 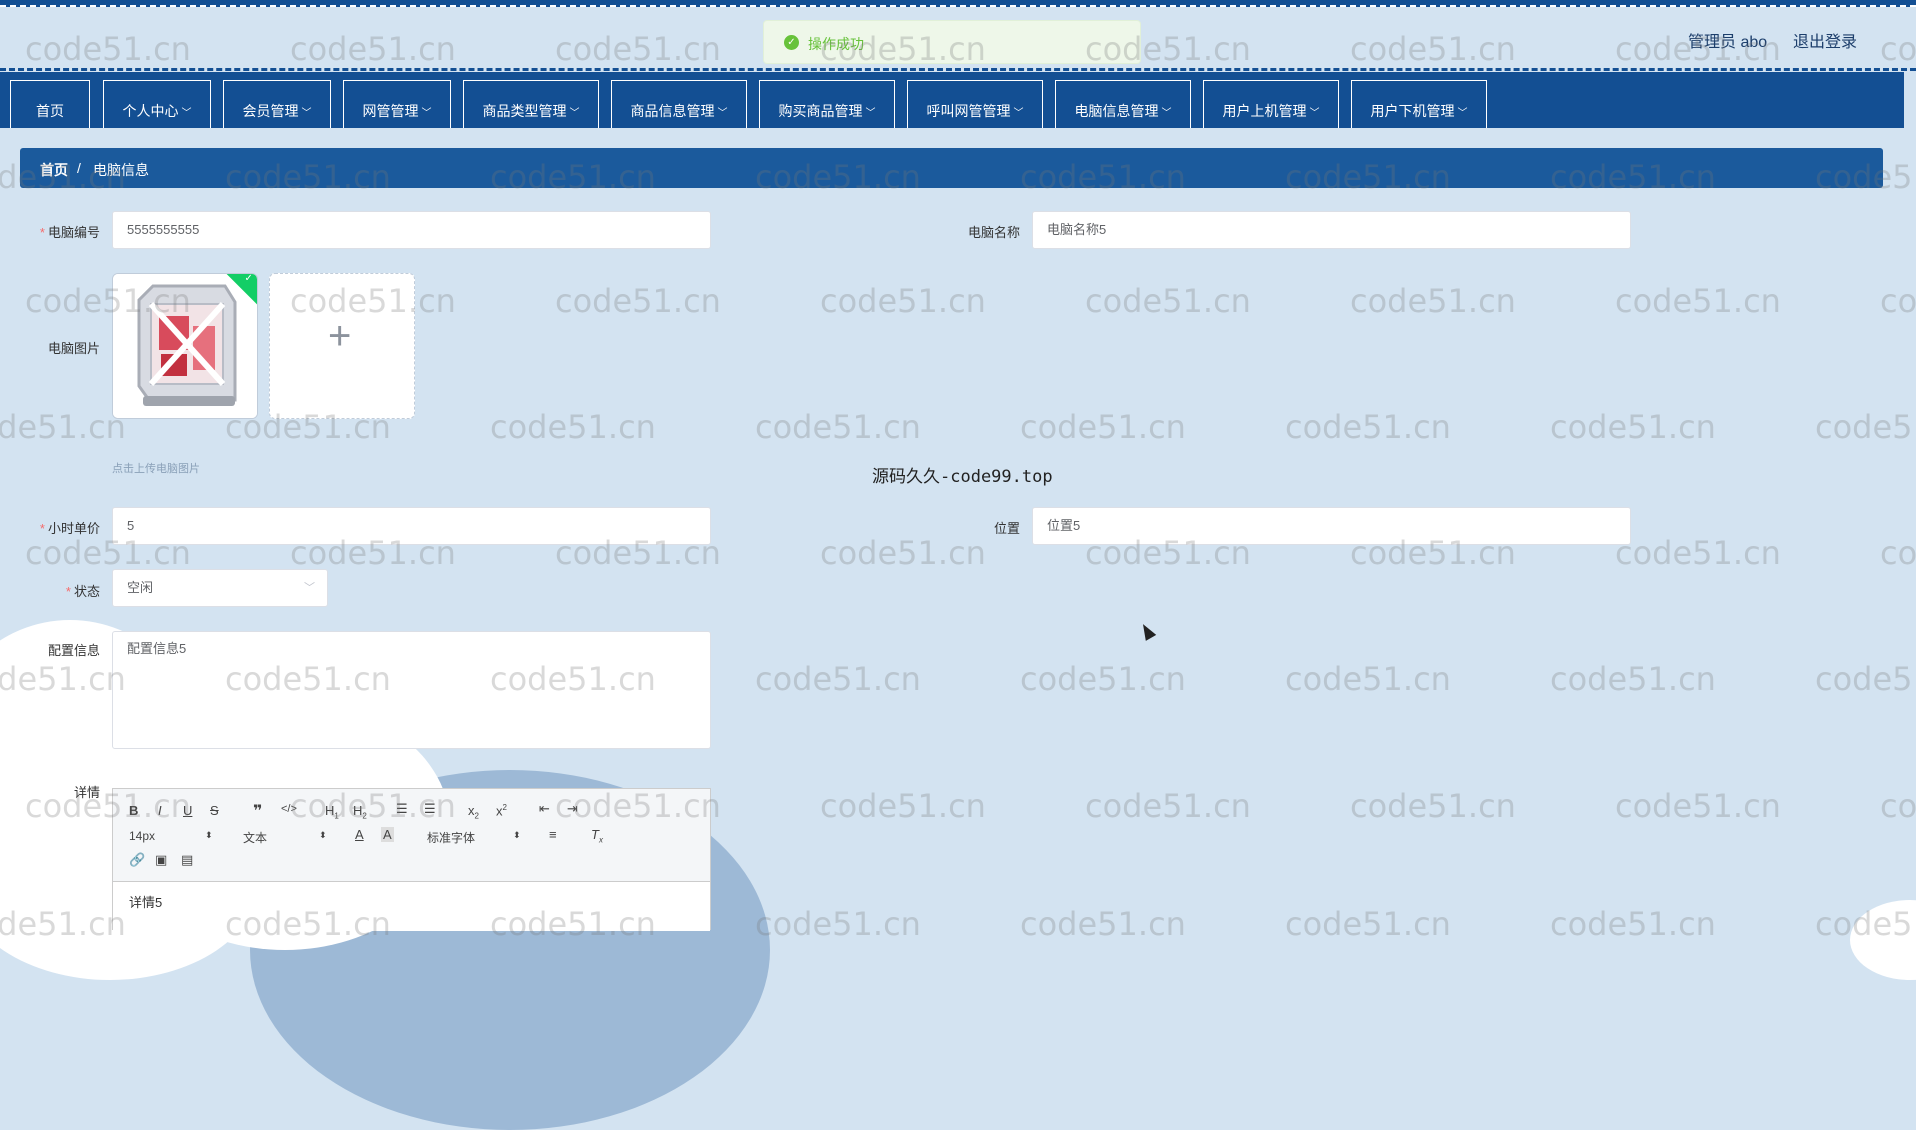 I want to click on background-color-icon: A, so click(x=387, y=834).